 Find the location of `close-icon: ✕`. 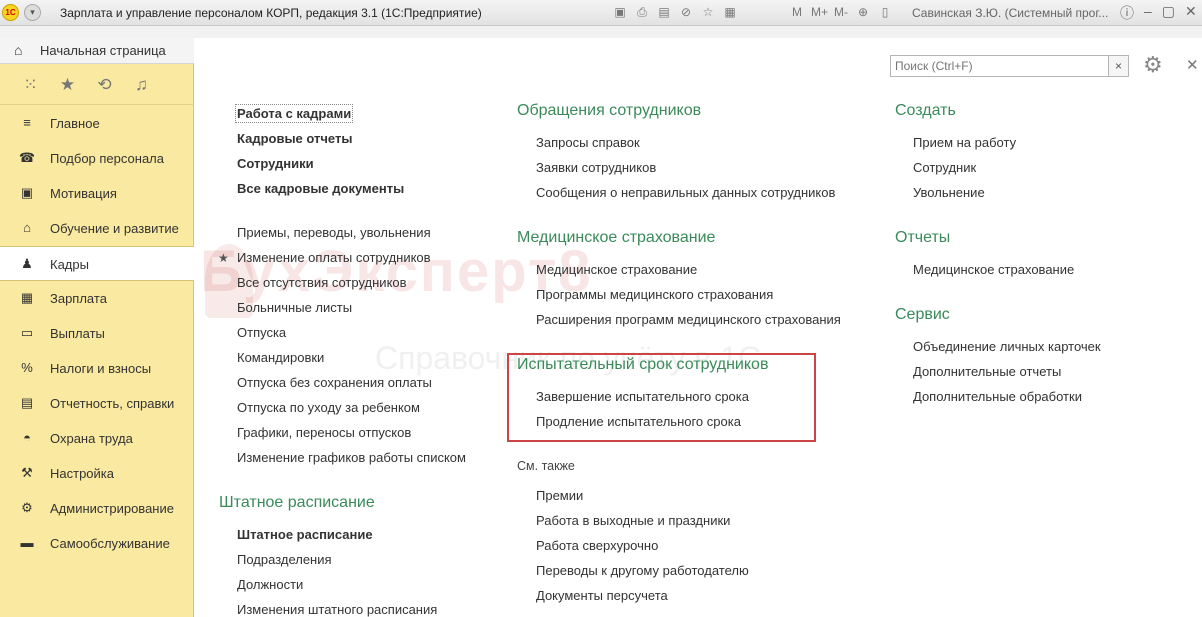

close-icon: ✕ is located at coordinates (1192, 65).